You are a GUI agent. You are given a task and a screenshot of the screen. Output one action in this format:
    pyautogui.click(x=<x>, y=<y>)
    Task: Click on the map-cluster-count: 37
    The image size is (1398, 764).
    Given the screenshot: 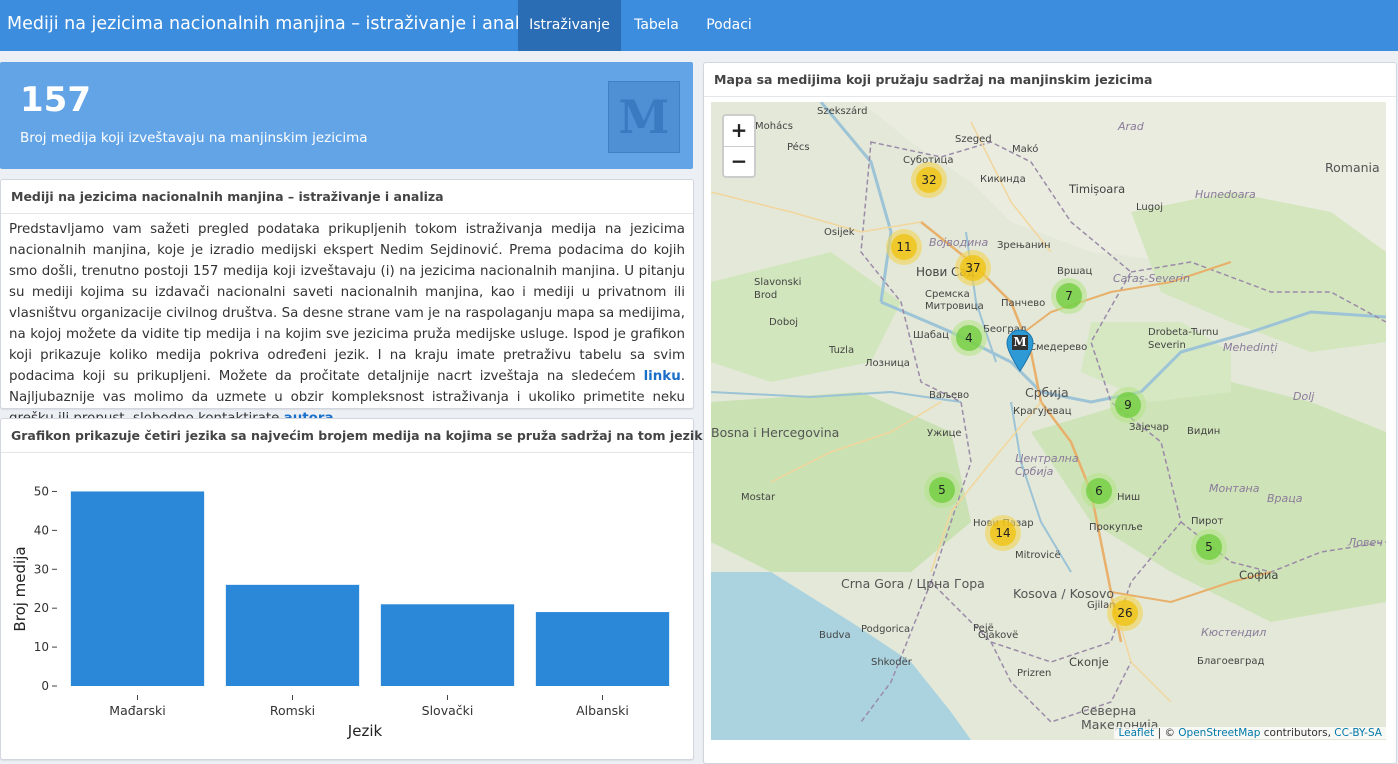 What is the action you would take?
    pyautogui.click(x=973, y=268)
    